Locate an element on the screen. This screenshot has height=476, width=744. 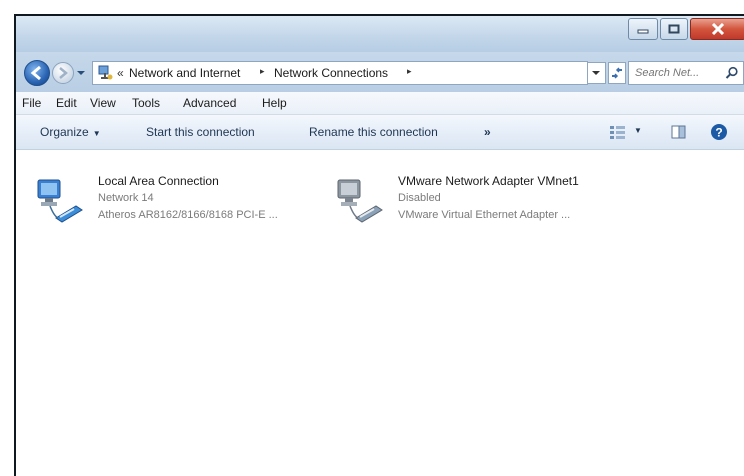
more-commands-button: » is located at coordinates (487, 132).